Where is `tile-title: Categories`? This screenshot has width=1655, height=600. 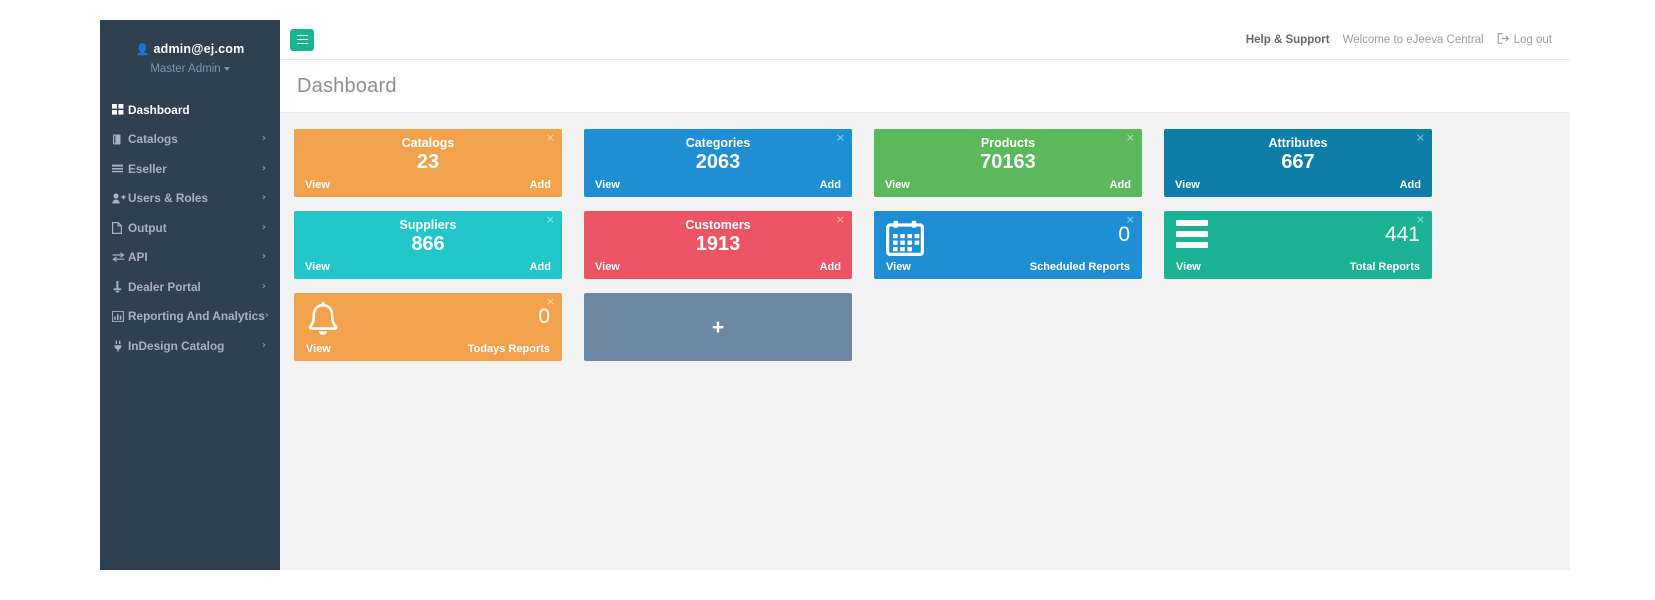
tile-title: Categories is located at coordinates (718, 143).